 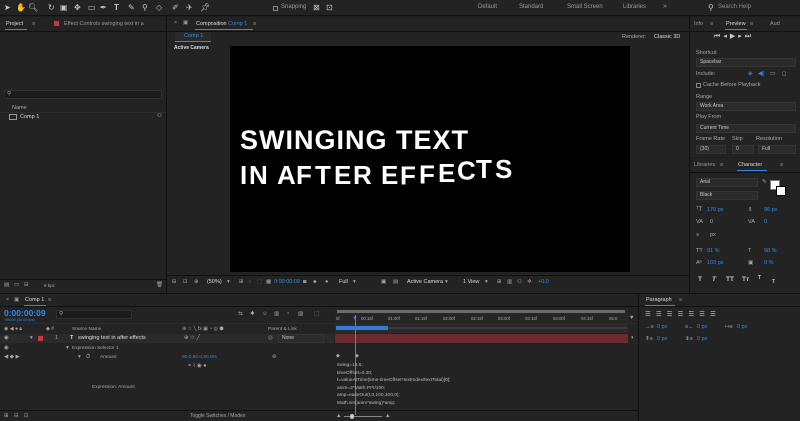 What do you see at coordinates (742, 327) in the screenshot?
I see `first-line-indent-value: 0 px` at bounding box center [742, 327].